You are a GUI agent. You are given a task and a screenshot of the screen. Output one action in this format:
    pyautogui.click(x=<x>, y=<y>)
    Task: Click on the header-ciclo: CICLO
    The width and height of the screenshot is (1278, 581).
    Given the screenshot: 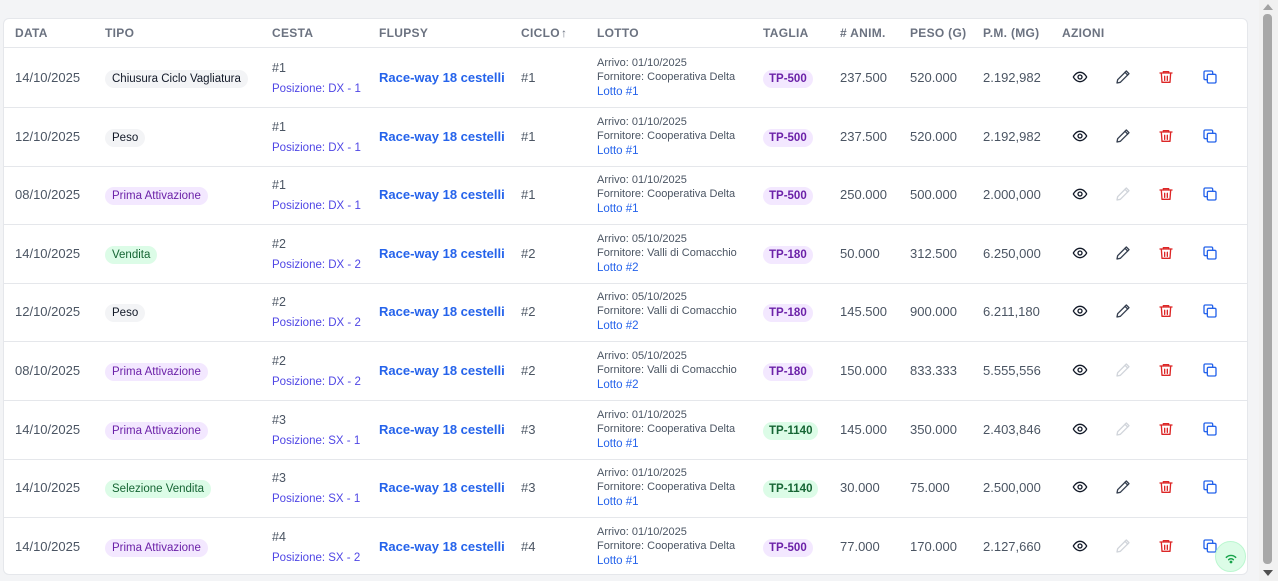 What is the action you would take?
    pyautogui.click(x=540, y=33)
    